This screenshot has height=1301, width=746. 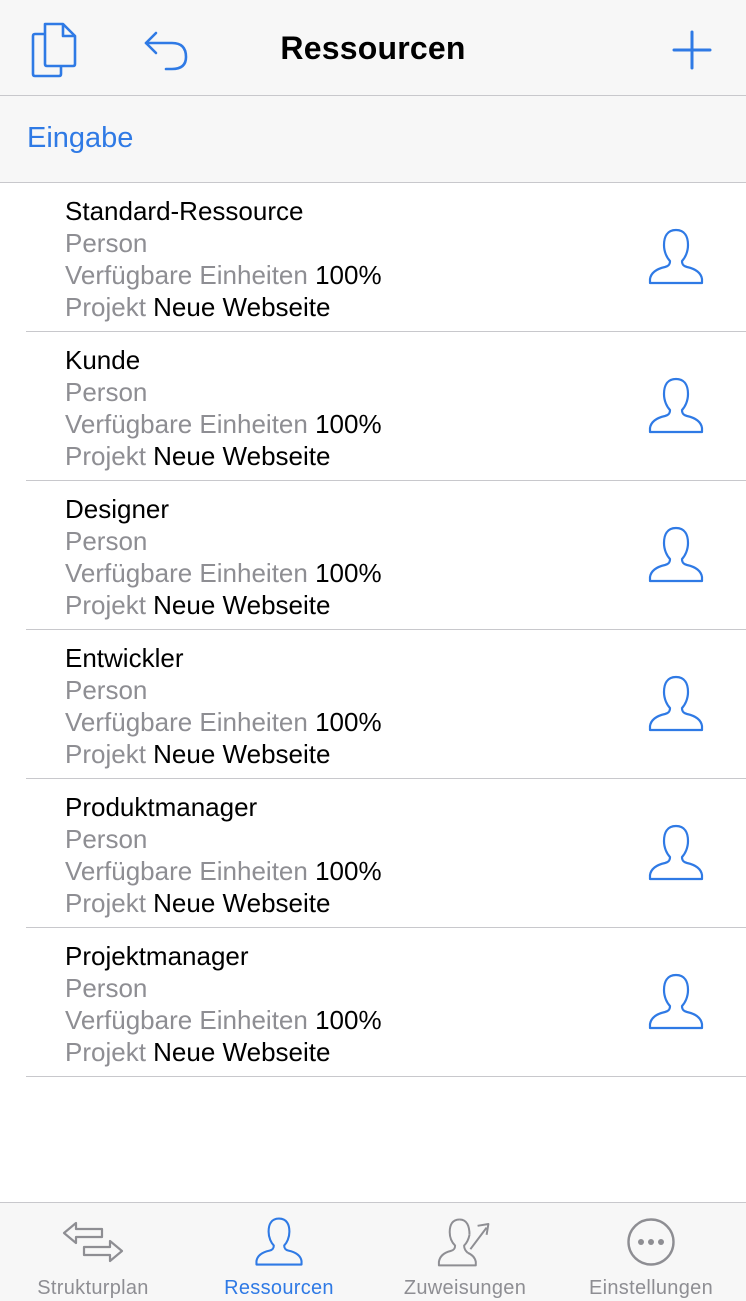 I want to click on tab-label: Einstellungen, so click(x=651, y=1288).